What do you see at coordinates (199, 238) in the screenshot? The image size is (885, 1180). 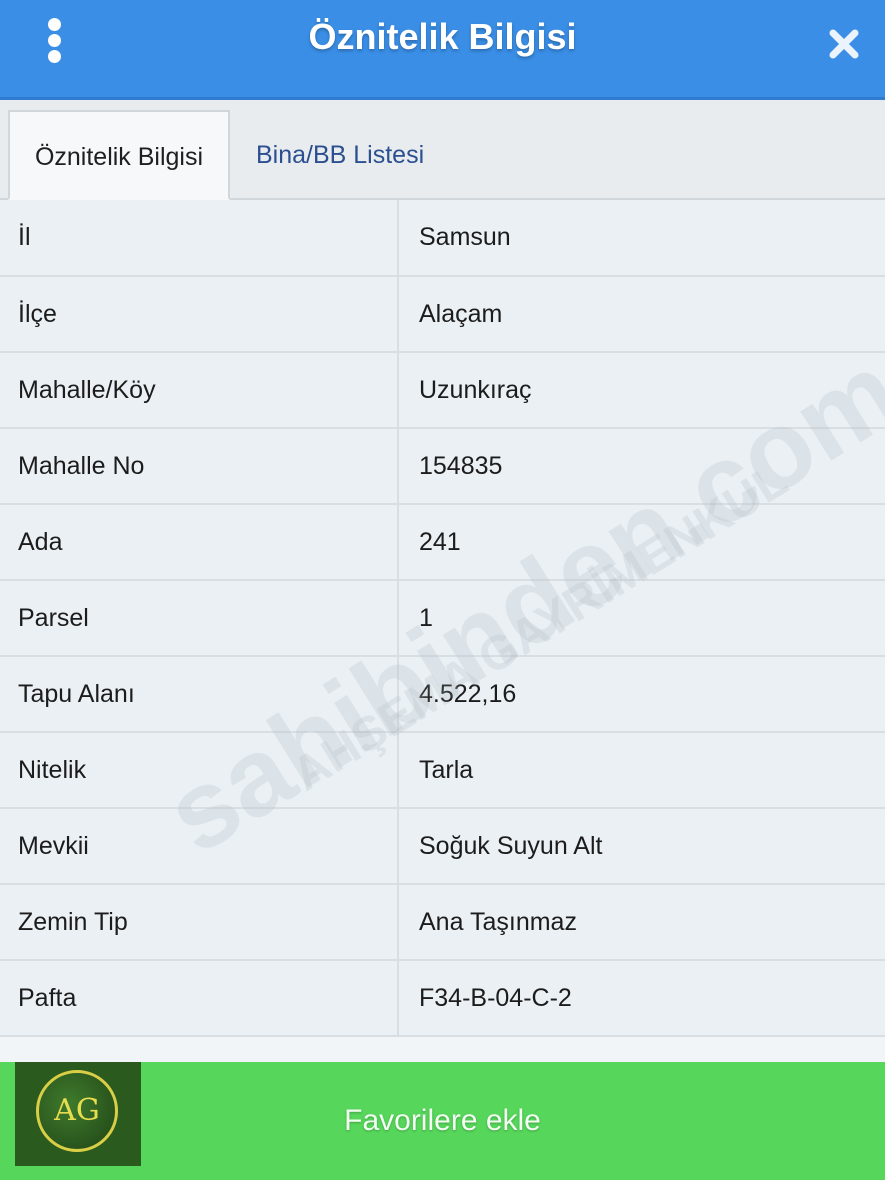 I see `attribute-key: İl` at bounding box center [199, 238].